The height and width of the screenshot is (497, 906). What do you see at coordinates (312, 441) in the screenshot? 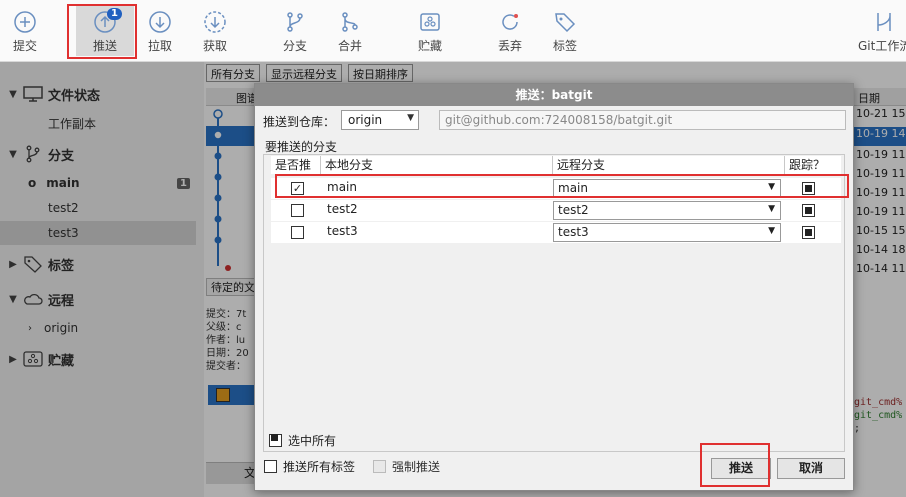
I see `select-all-label: 选中所有` at bounding box center [312, 441].